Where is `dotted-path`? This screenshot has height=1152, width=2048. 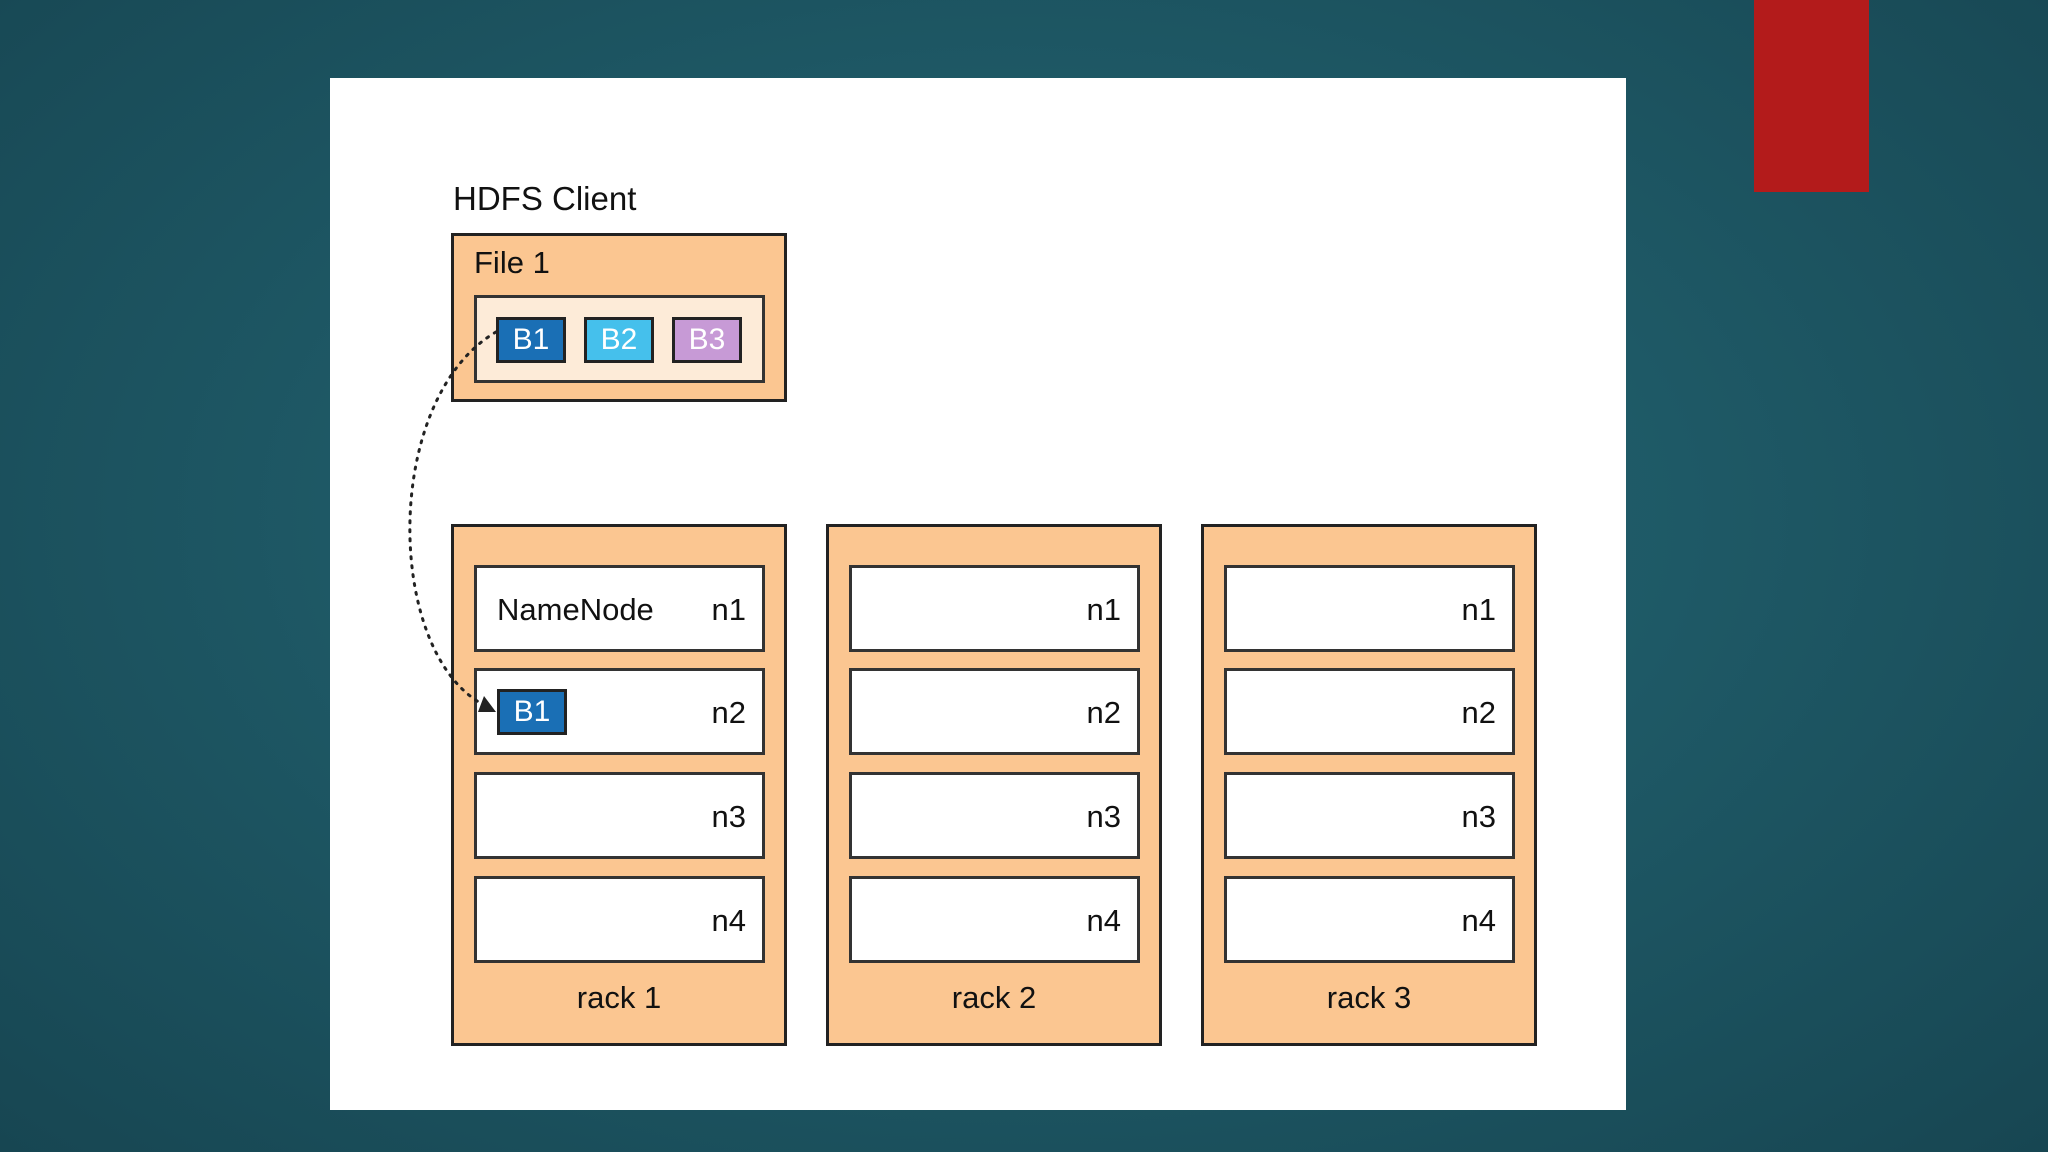 dotted-path is located at coordinates (453, 519).